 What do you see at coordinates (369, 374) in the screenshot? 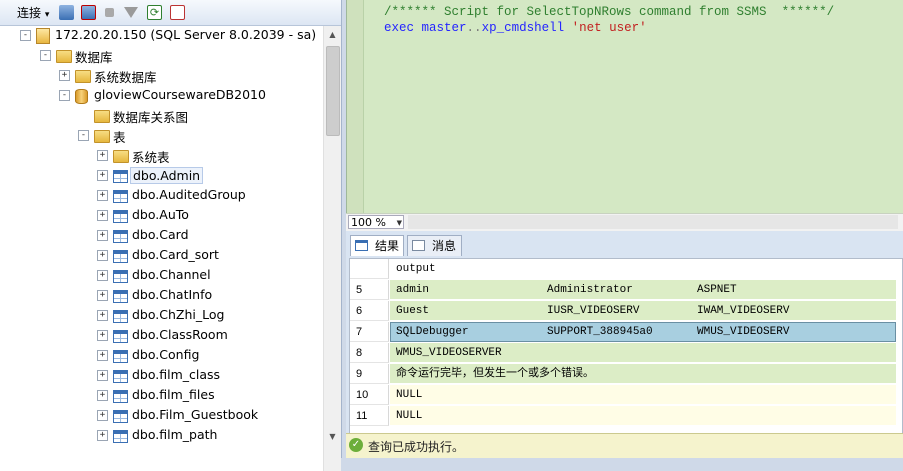
I see `row-number: 9` at bounding box center [369, 374].